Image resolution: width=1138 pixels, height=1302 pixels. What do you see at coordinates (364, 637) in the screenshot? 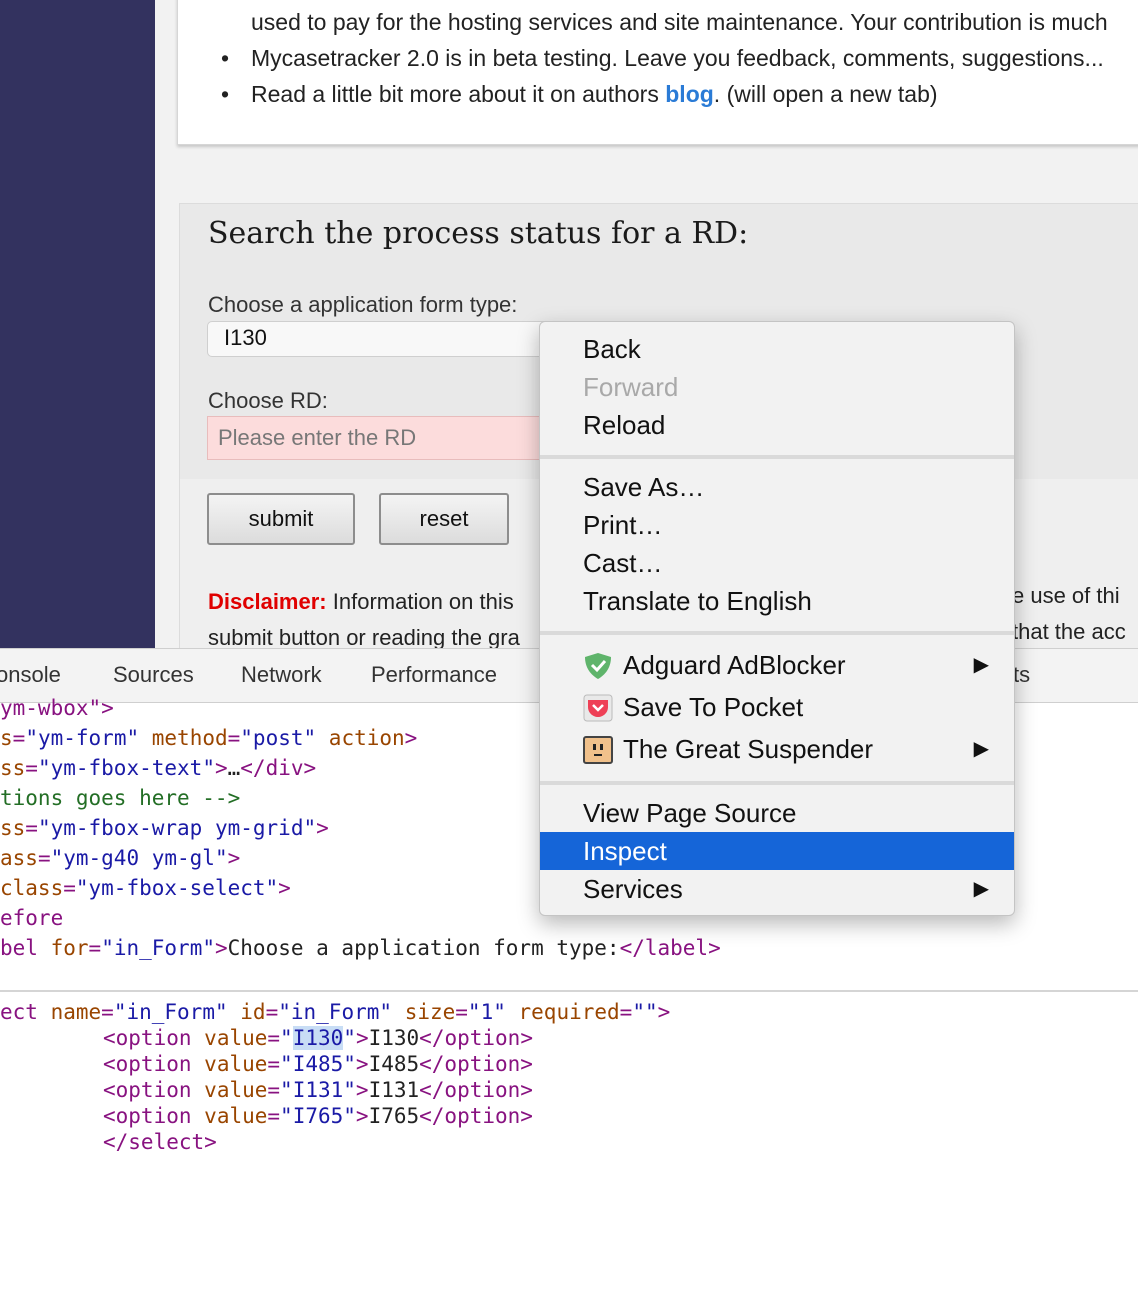
I see `disclaimer-text-line2: submit button or reading the gra` at bounding box center [364, 637].